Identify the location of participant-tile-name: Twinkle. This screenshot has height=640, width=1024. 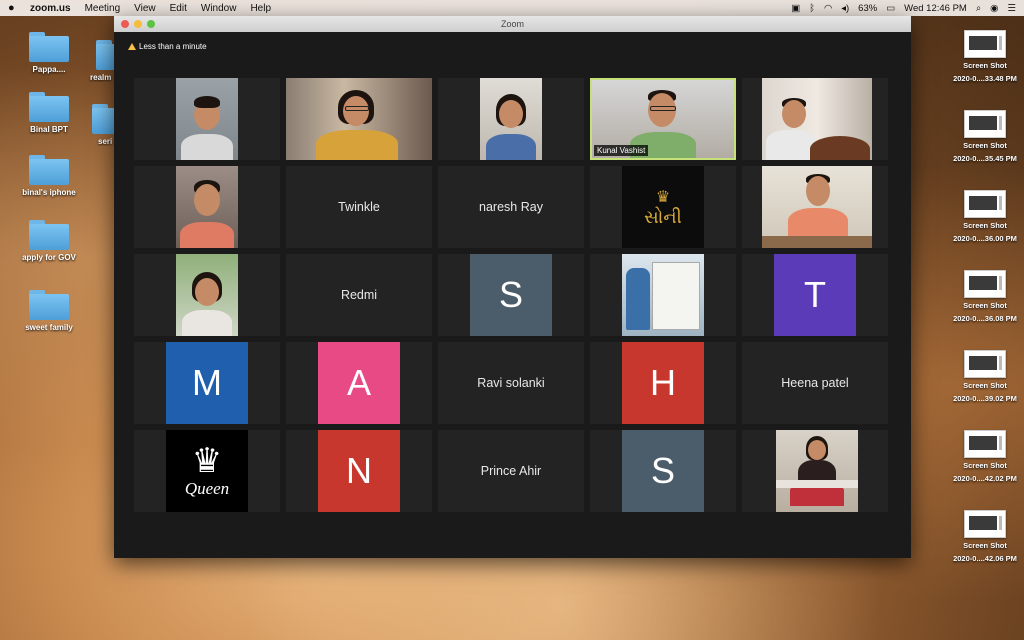
(359, 207).